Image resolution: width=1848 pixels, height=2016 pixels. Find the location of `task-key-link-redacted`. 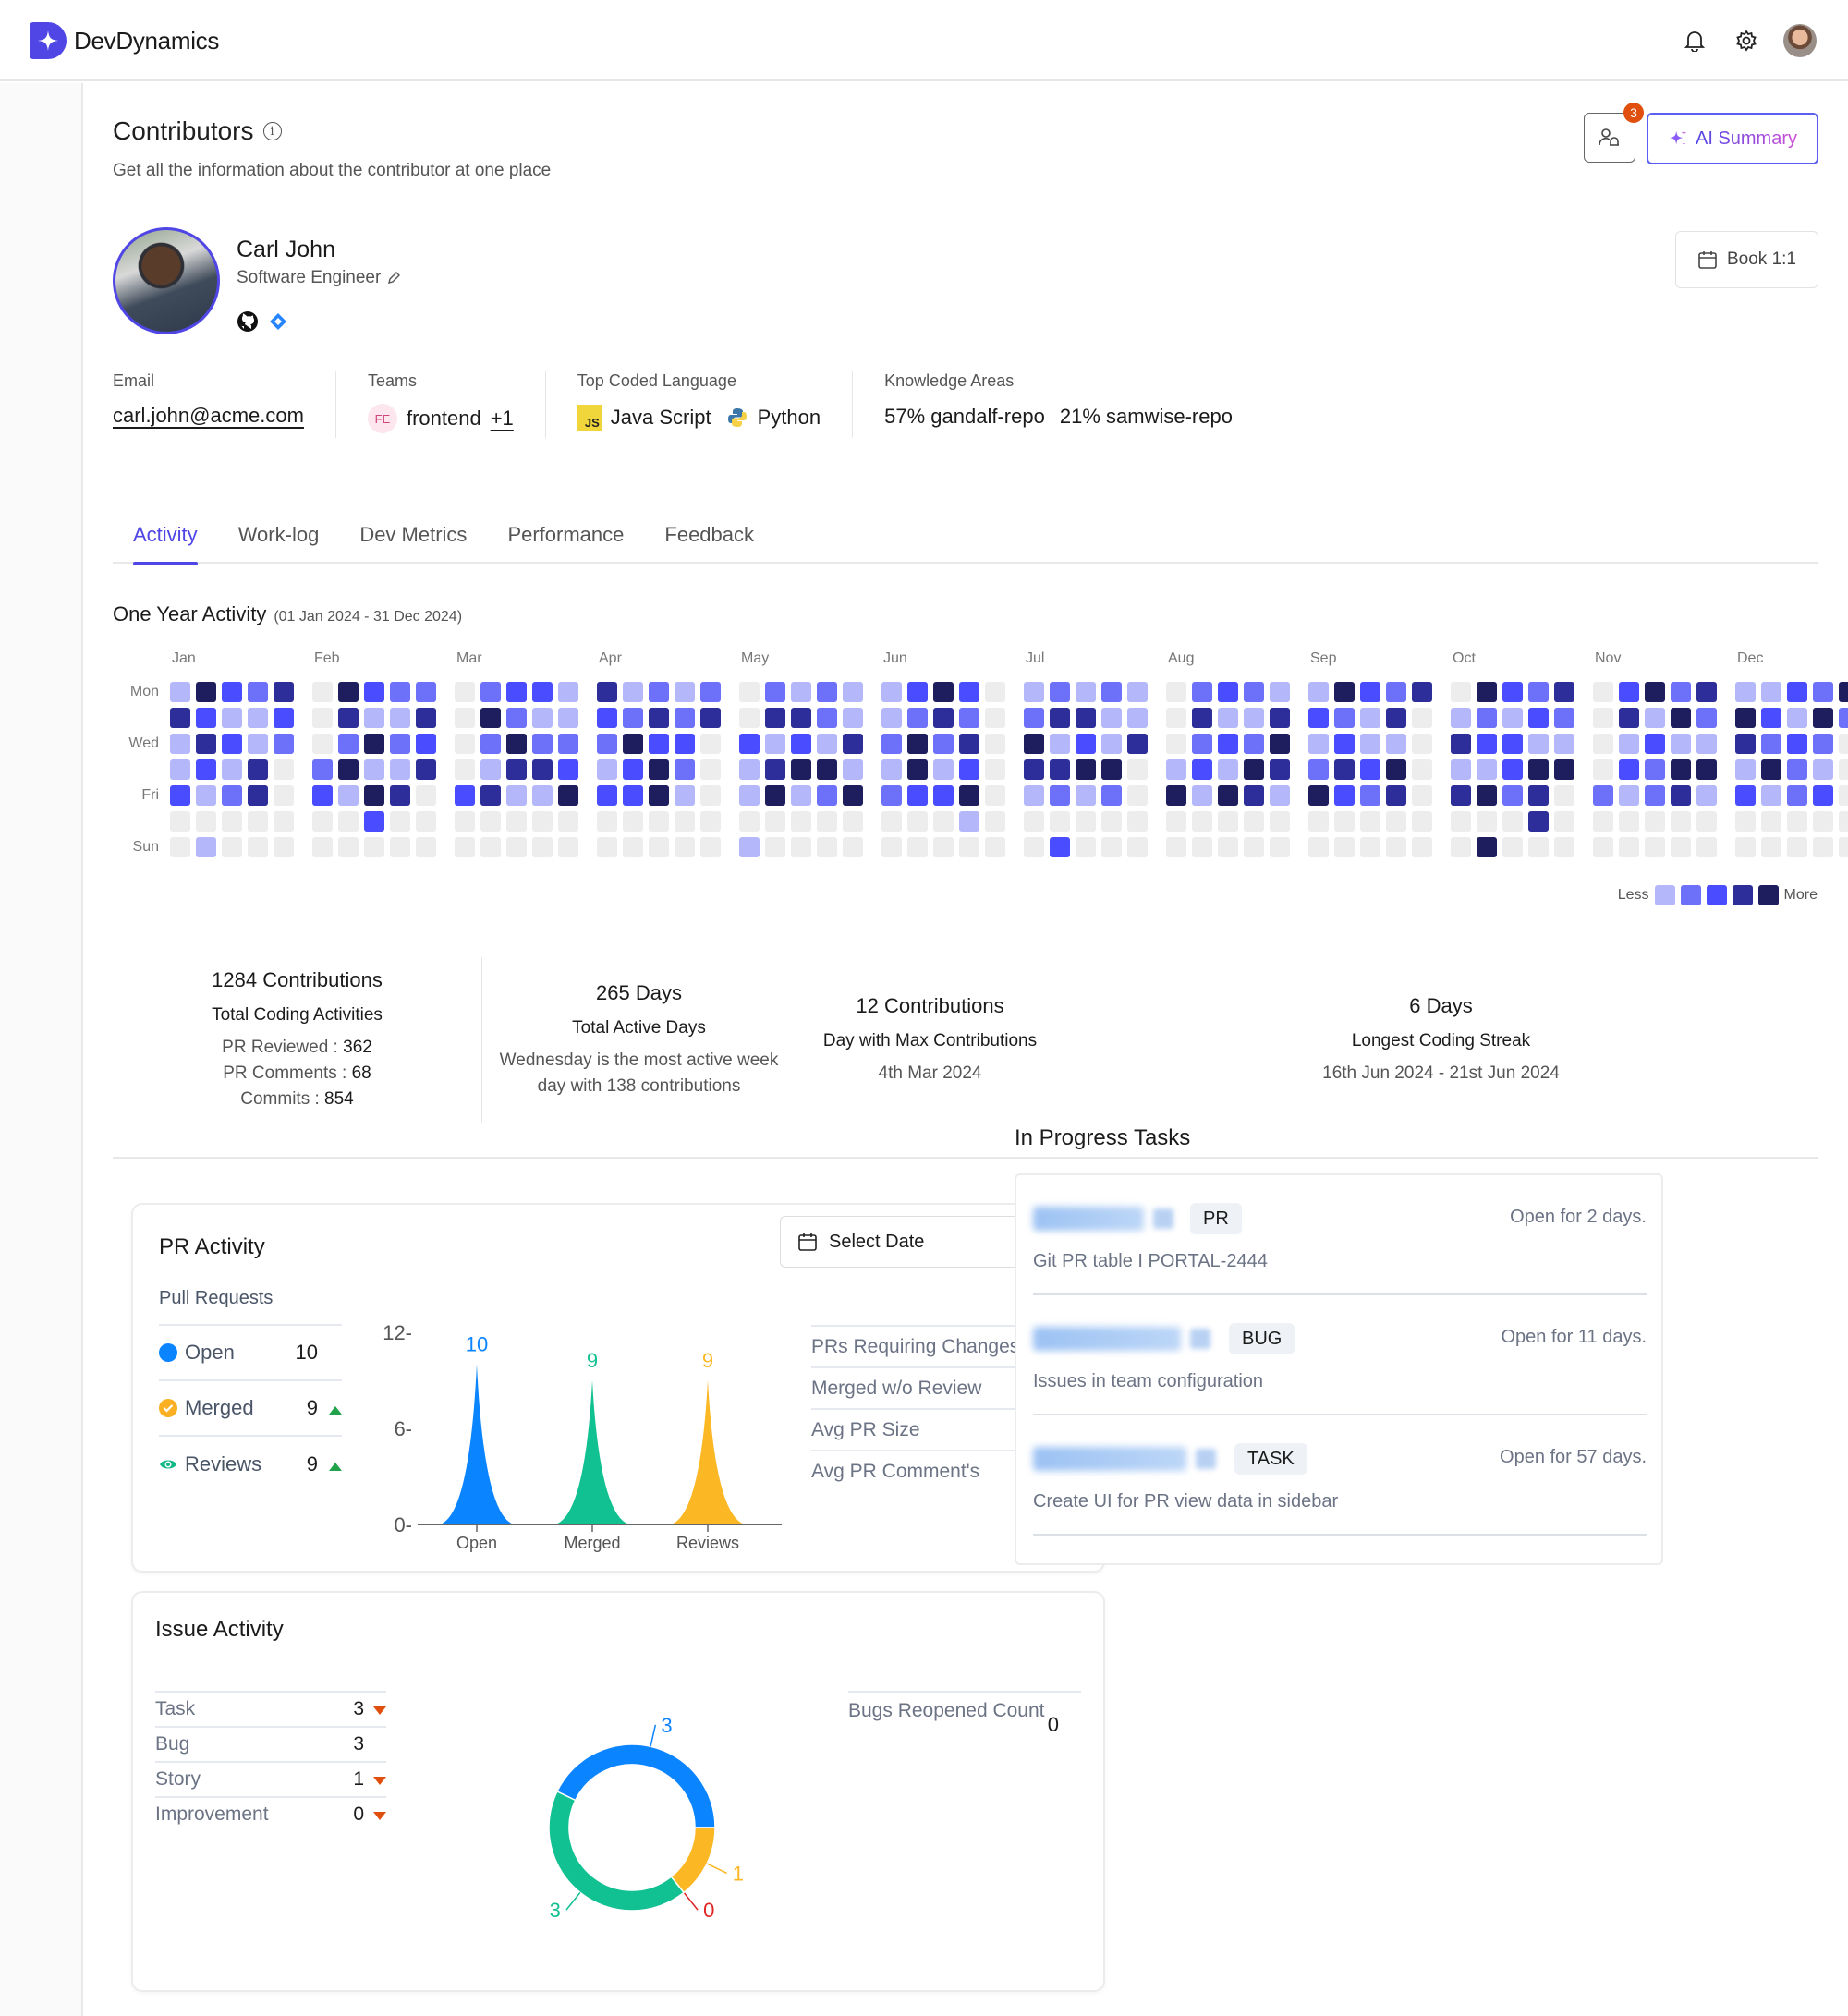

task-key-link-redacted is located at coordinates (1088, 1219).